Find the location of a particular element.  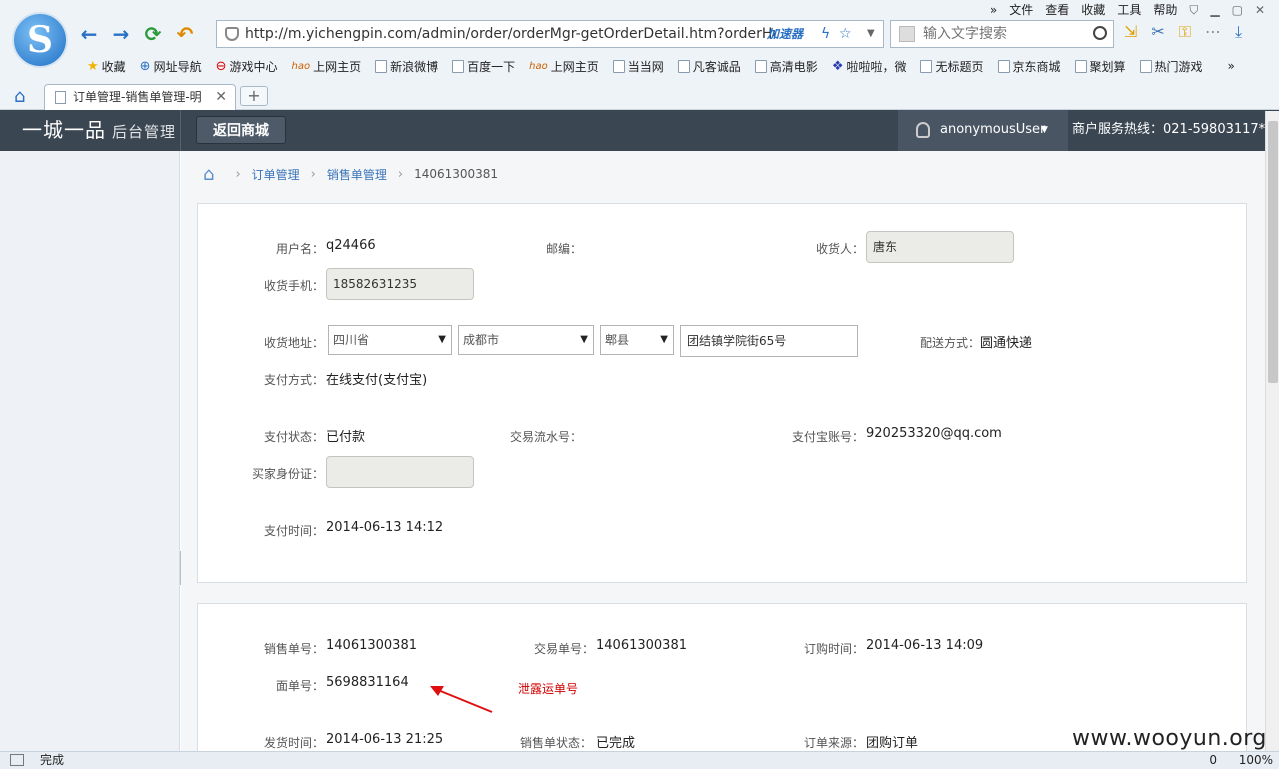

forward-arrow-icon: → is located at coordinates (121, 34).